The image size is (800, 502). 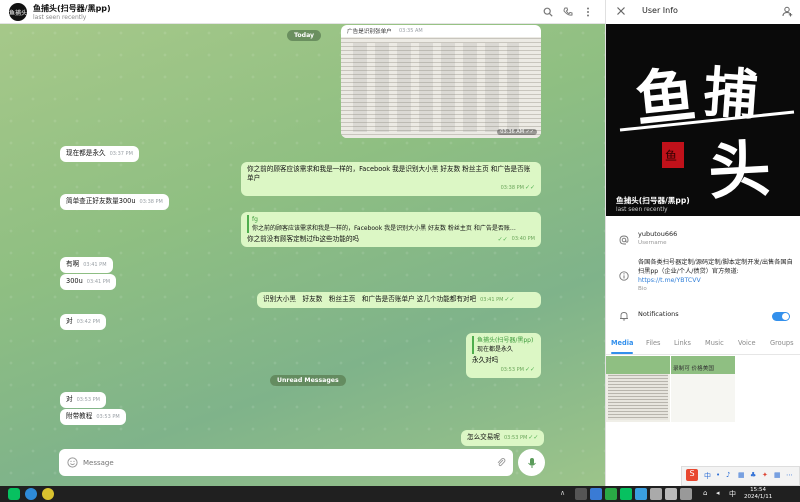 What do you see at coordinates (718, 475) in the screenshot?
I see `punctuation-icon: •` at bounding box center [718, 475].